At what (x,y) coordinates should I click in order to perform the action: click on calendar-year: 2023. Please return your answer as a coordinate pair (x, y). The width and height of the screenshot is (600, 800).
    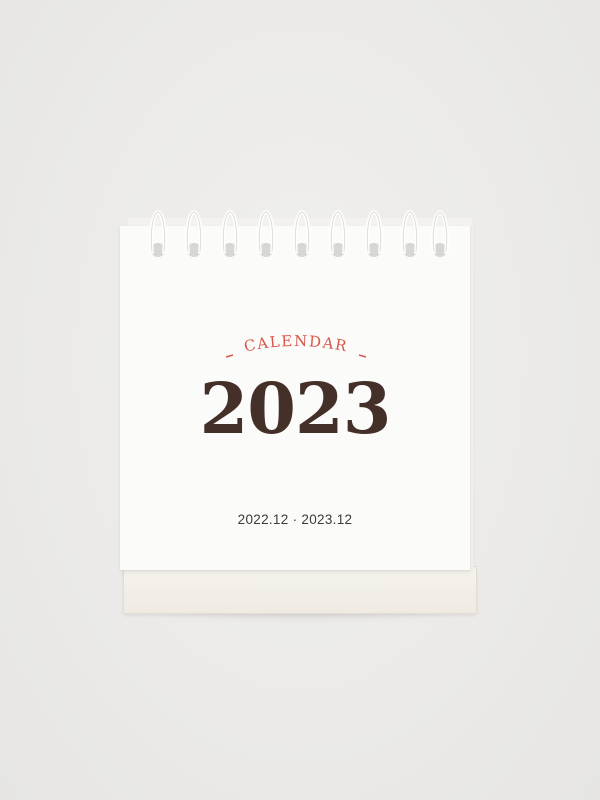
    Looking at the image, I should click on (295, 408).